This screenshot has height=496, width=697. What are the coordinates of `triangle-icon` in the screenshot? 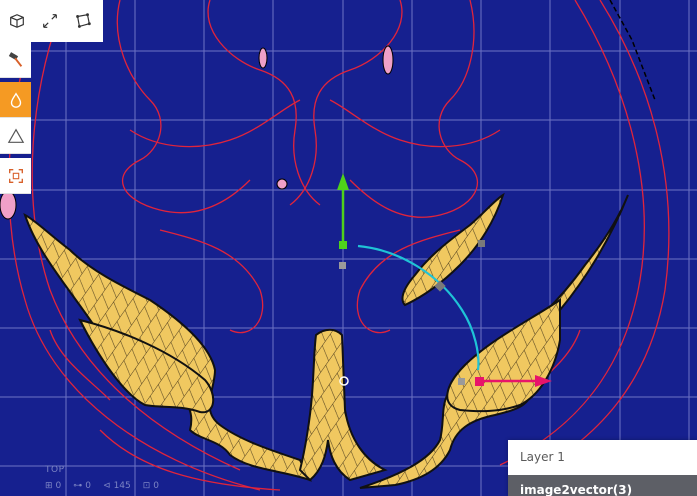 It's located at (15, 135).